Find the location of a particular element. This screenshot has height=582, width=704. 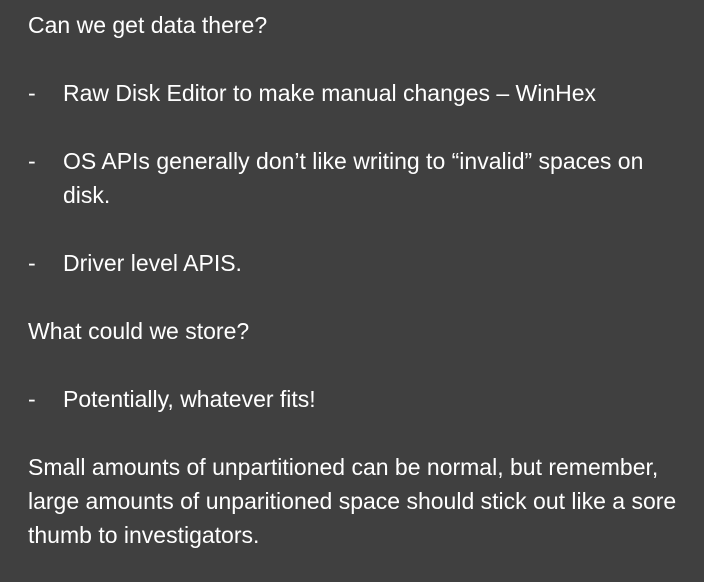

question-heading-2: What could we store? is located at coordinates (139, 331).